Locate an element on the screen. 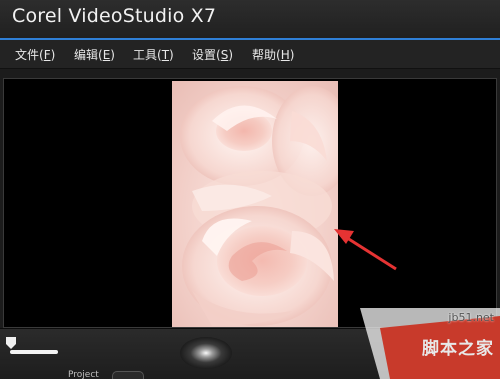  menu-help: 帮助(H) is located at coordinates (273, 54).